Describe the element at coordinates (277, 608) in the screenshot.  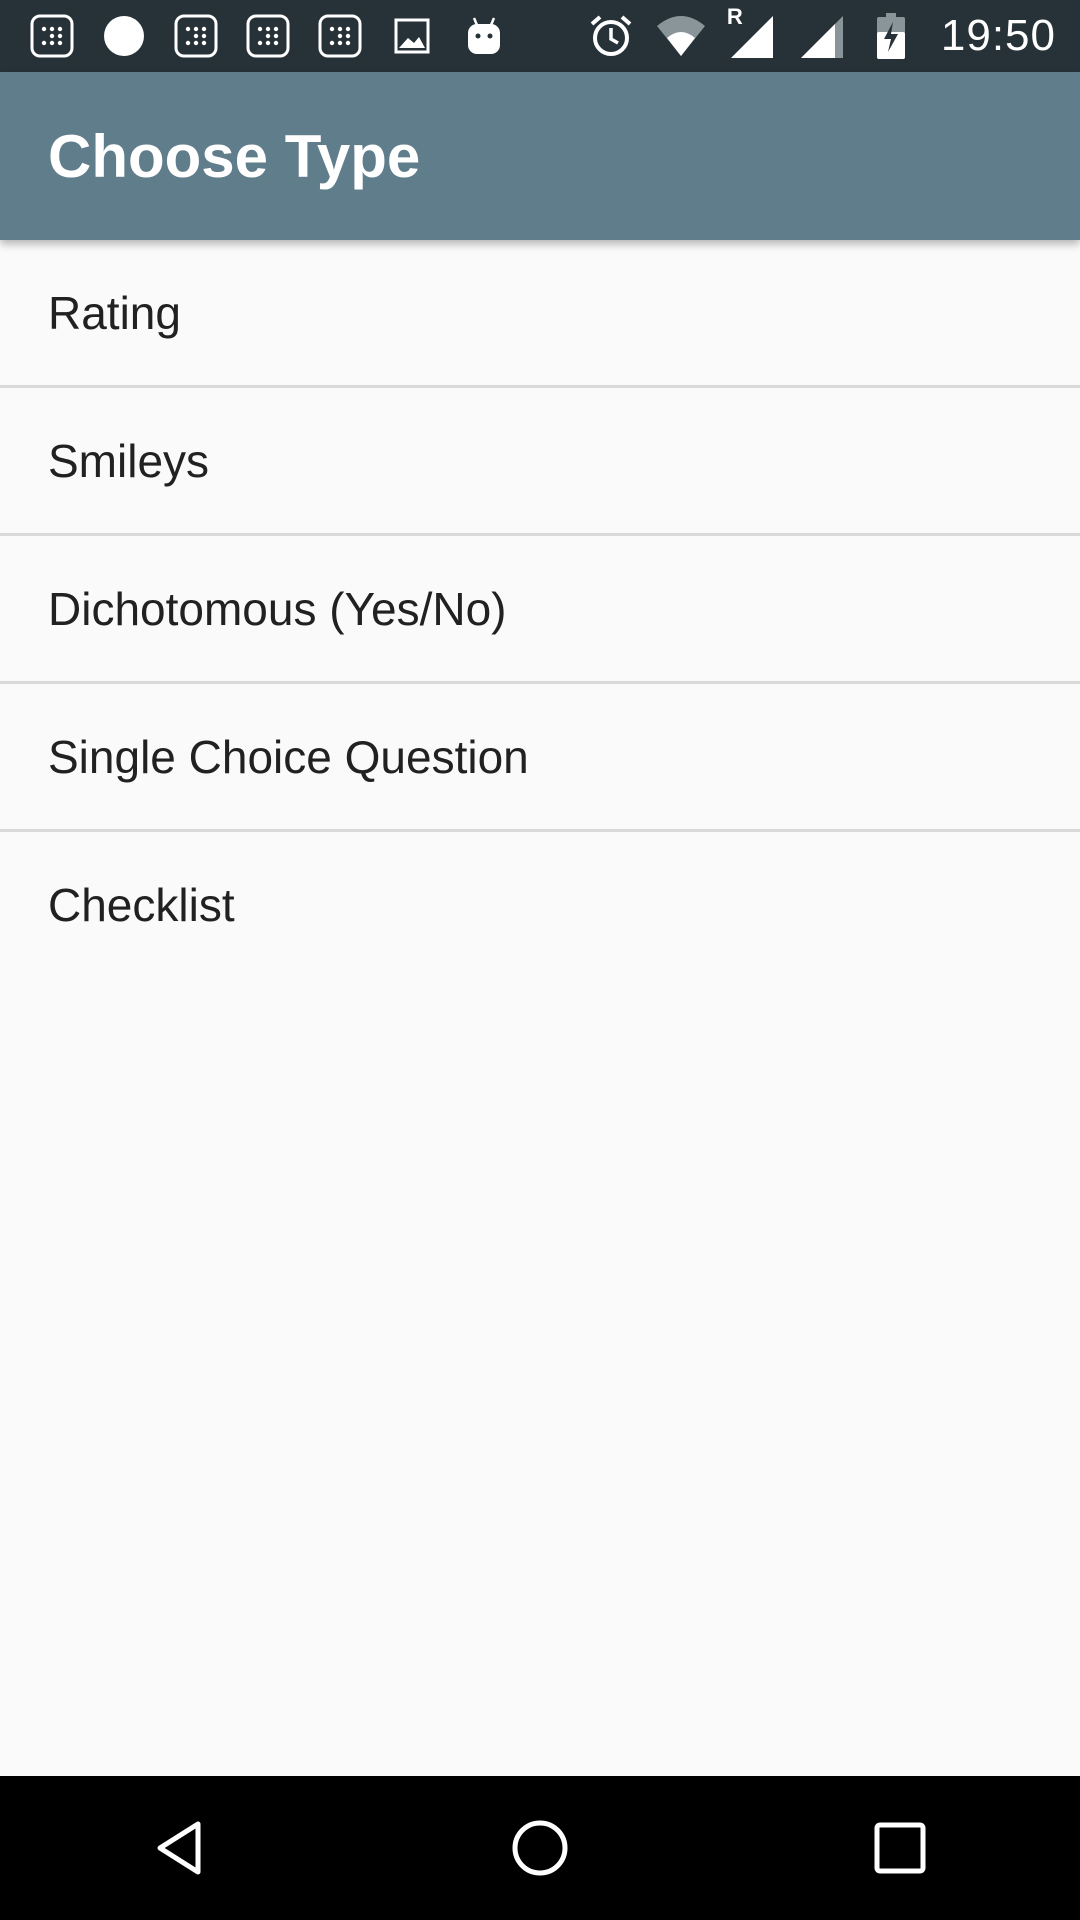
I see `list-item-label: Dichotomous (Yes/No)` at that location.